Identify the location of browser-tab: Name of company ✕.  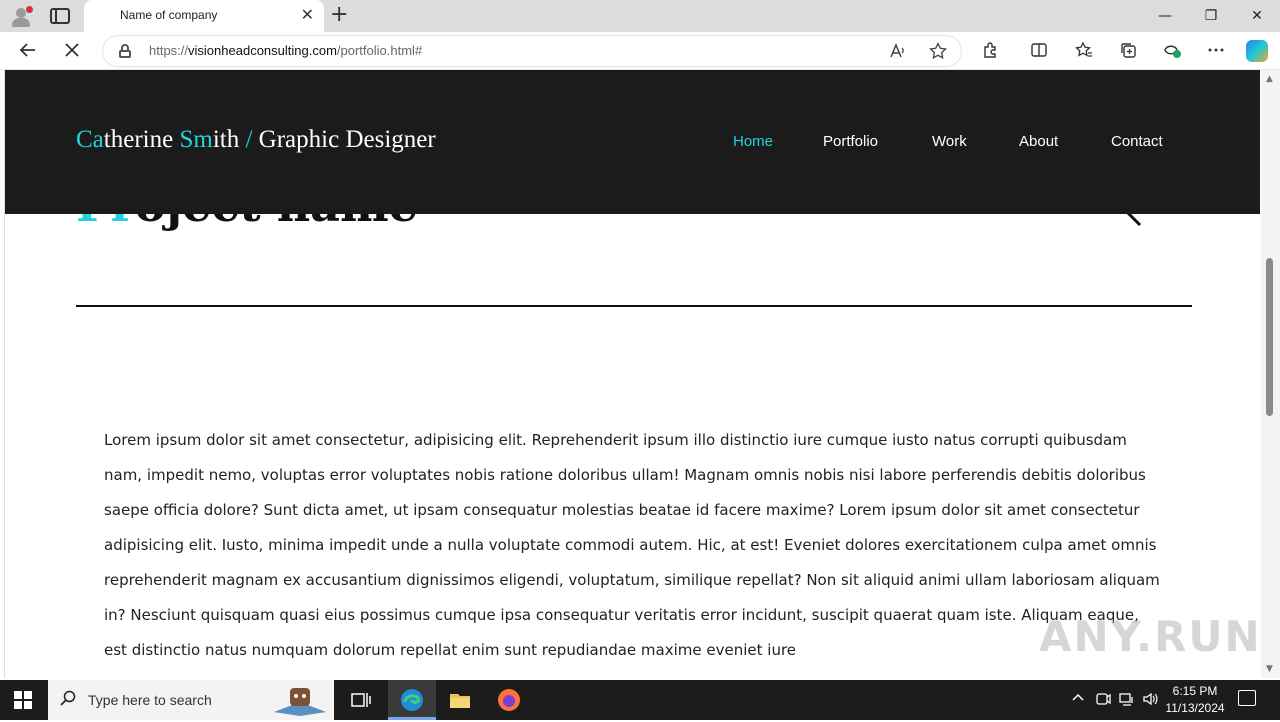
(204, 16).